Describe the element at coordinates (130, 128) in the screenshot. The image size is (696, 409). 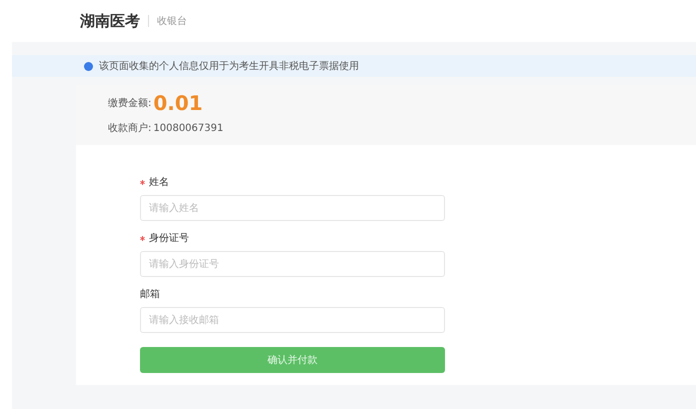
I see `merchant-label: 收款商户:` at that location.